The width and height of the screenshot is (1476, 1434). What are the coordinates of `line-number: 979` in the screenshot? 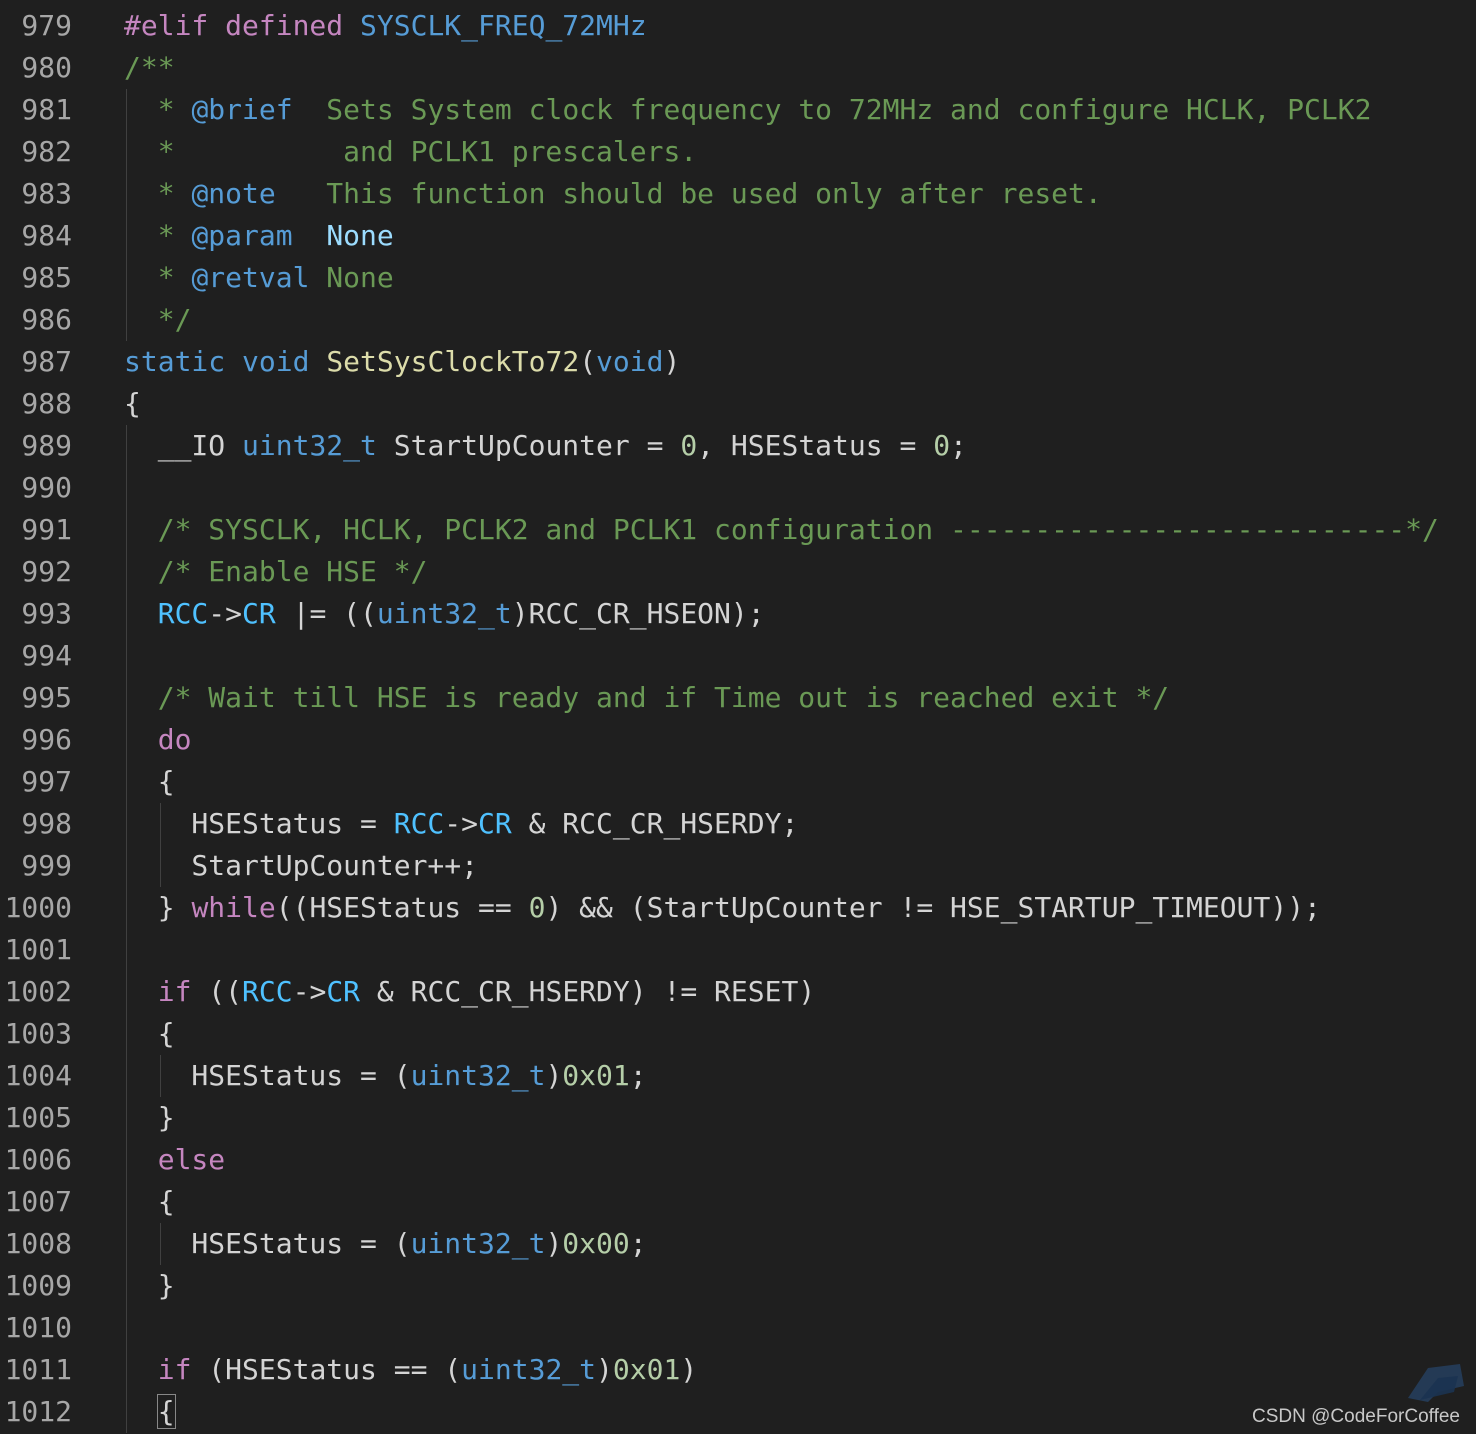 It's located at (46, 25).